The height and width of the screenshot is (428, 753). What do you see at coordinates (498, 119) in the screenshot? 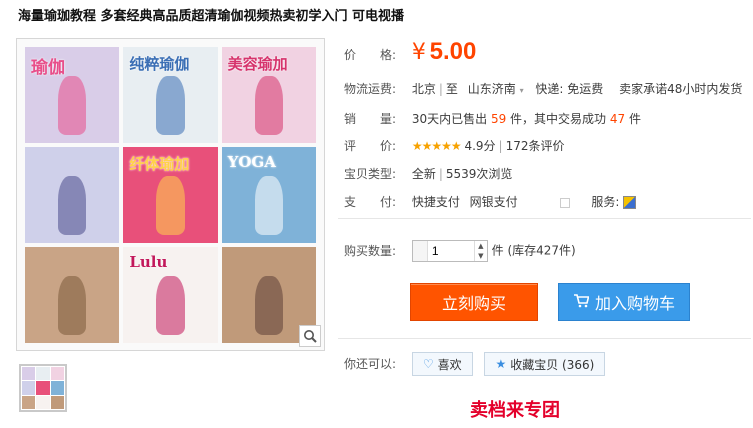
I see `sales-count: 59` at bounding box center [498, 119].